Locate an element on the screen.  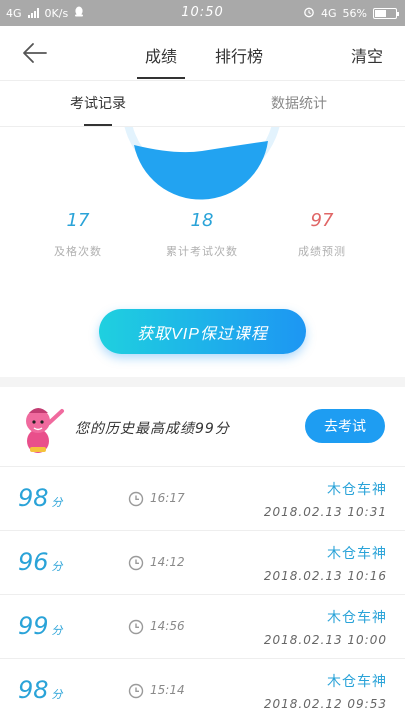
tab-score: 成绩 is located at coordinates (161, 61).